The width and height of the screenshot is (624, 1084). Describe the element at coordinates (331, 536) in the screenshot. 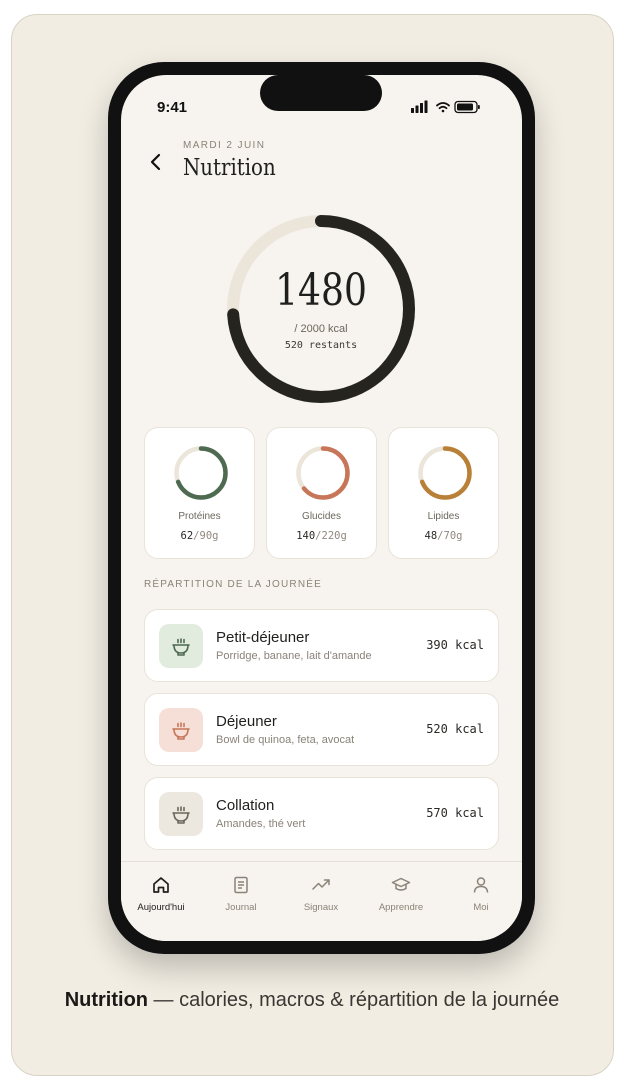

I see `macro-goal: /220g` at that location.